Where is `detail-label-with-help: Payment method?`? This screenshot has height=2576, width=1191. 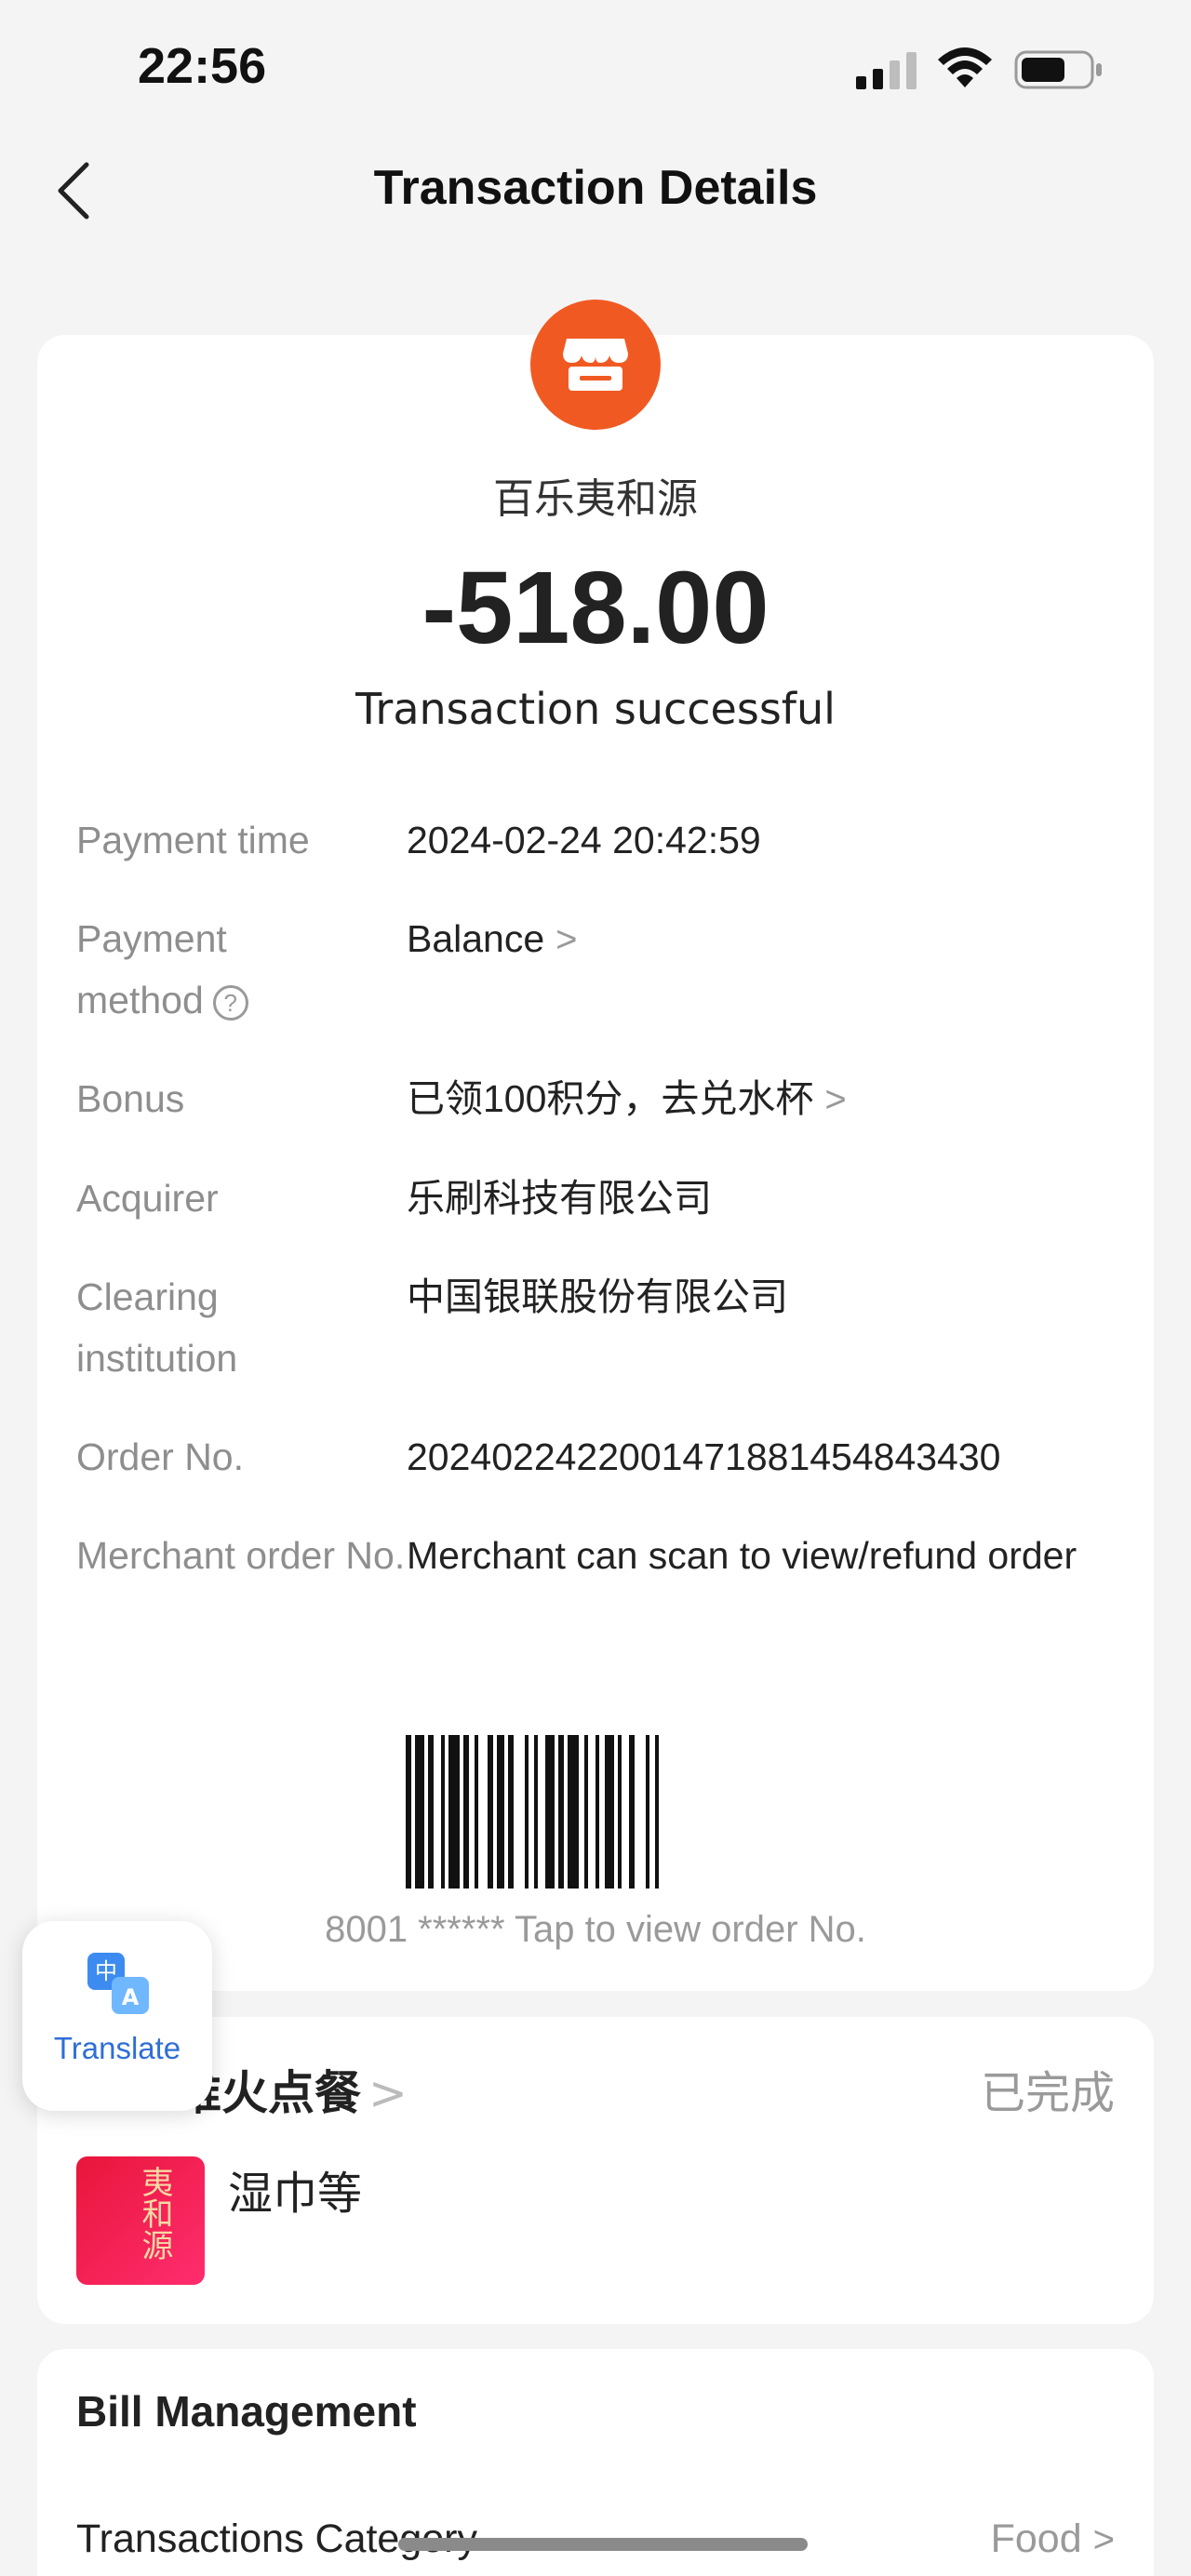 detail-label-with-help: Payment method? is located at coordinates (215, 969).